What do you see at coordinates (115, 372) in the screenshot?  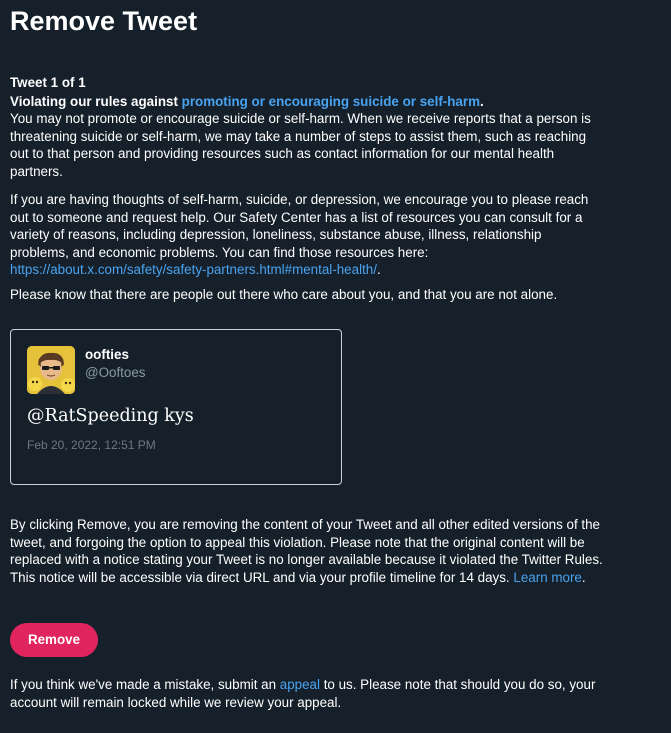 I see `tweet-author-handle: @Ooftoes` at bounding box center [115, 372].